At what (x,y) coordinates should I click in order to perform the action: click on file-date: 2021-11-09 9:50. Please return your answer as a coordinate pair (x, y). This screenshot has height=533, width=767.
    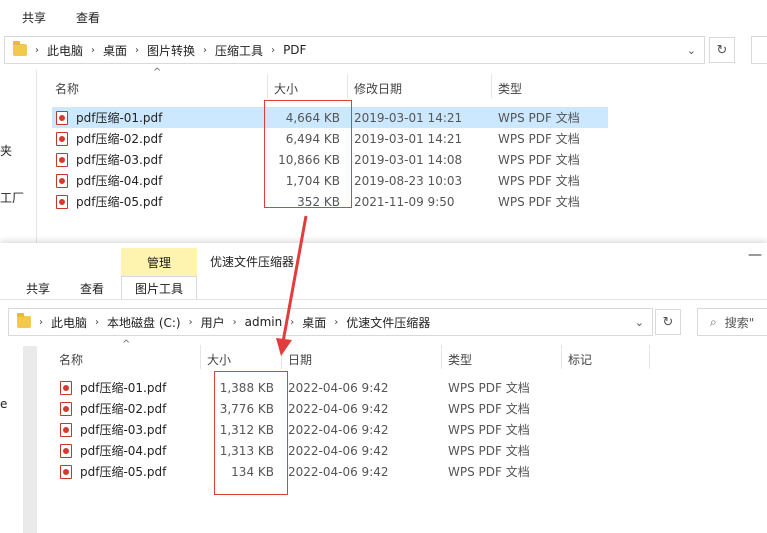
    Looking at the image, I should click on (404, 201).